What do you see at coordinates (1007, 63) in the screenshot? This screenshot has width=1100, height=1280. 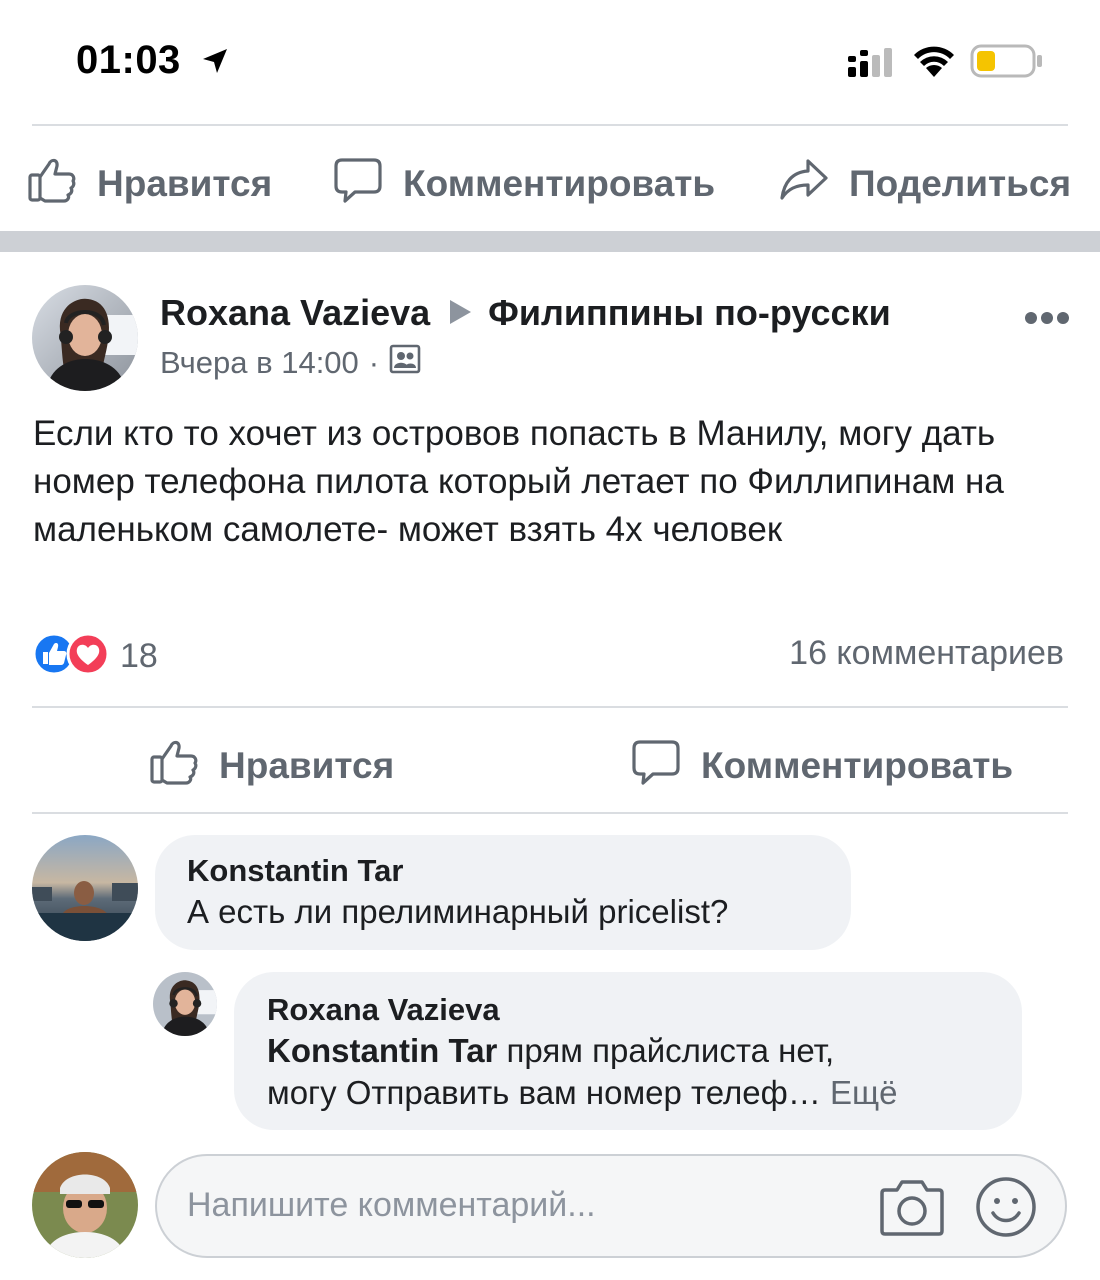 I see `battery-low-icon` at bounding box center [1007, 63].